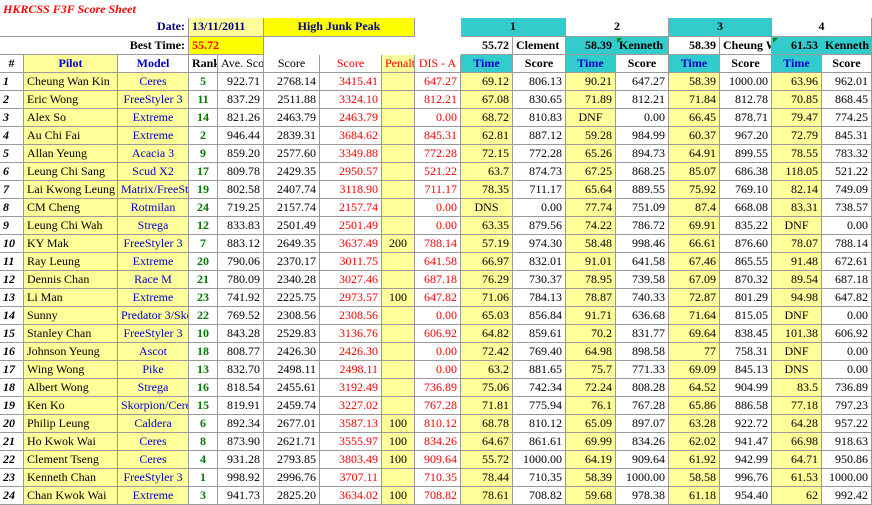  I want to click on pilot-name: Dennis Chan, so click(71, 280).